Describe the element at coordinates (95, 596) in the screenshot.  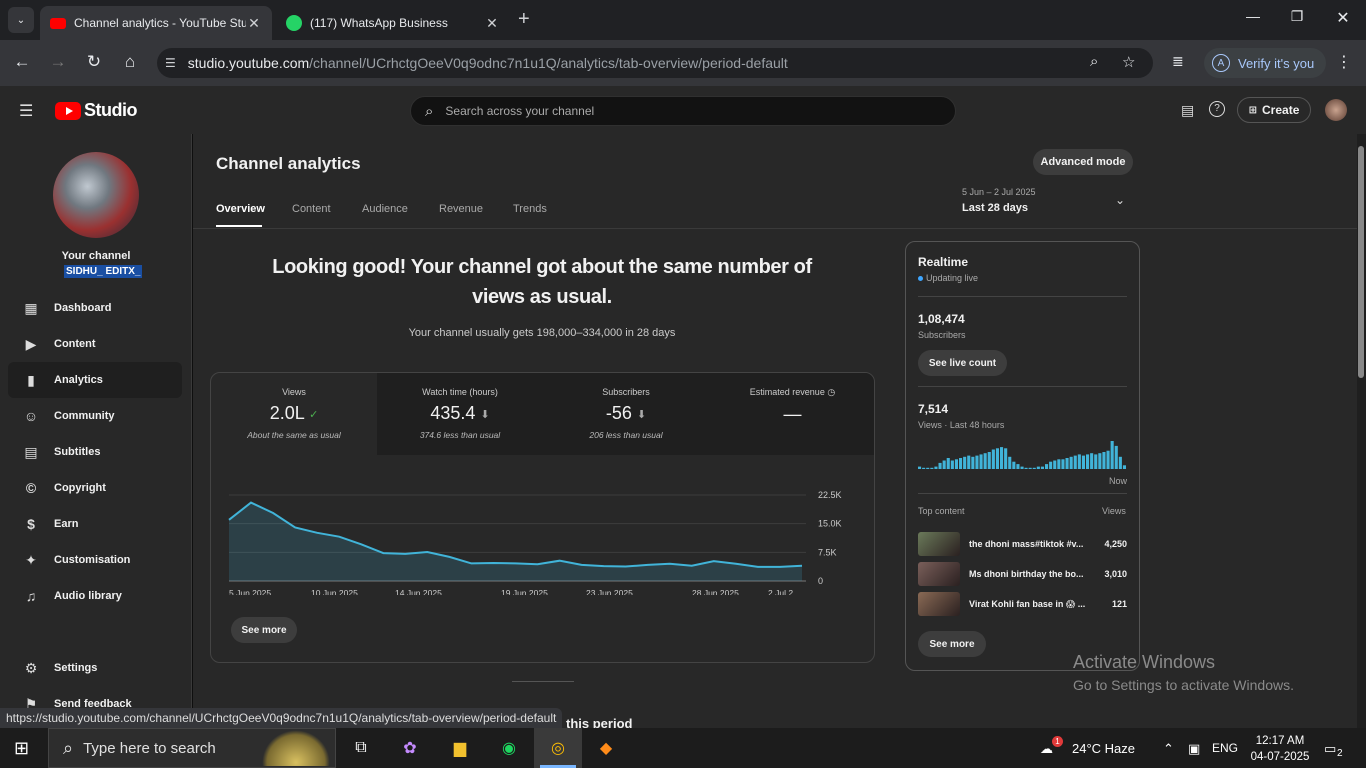
I see `sidebar-item-audio-library: ♫ Audio library` at that location.